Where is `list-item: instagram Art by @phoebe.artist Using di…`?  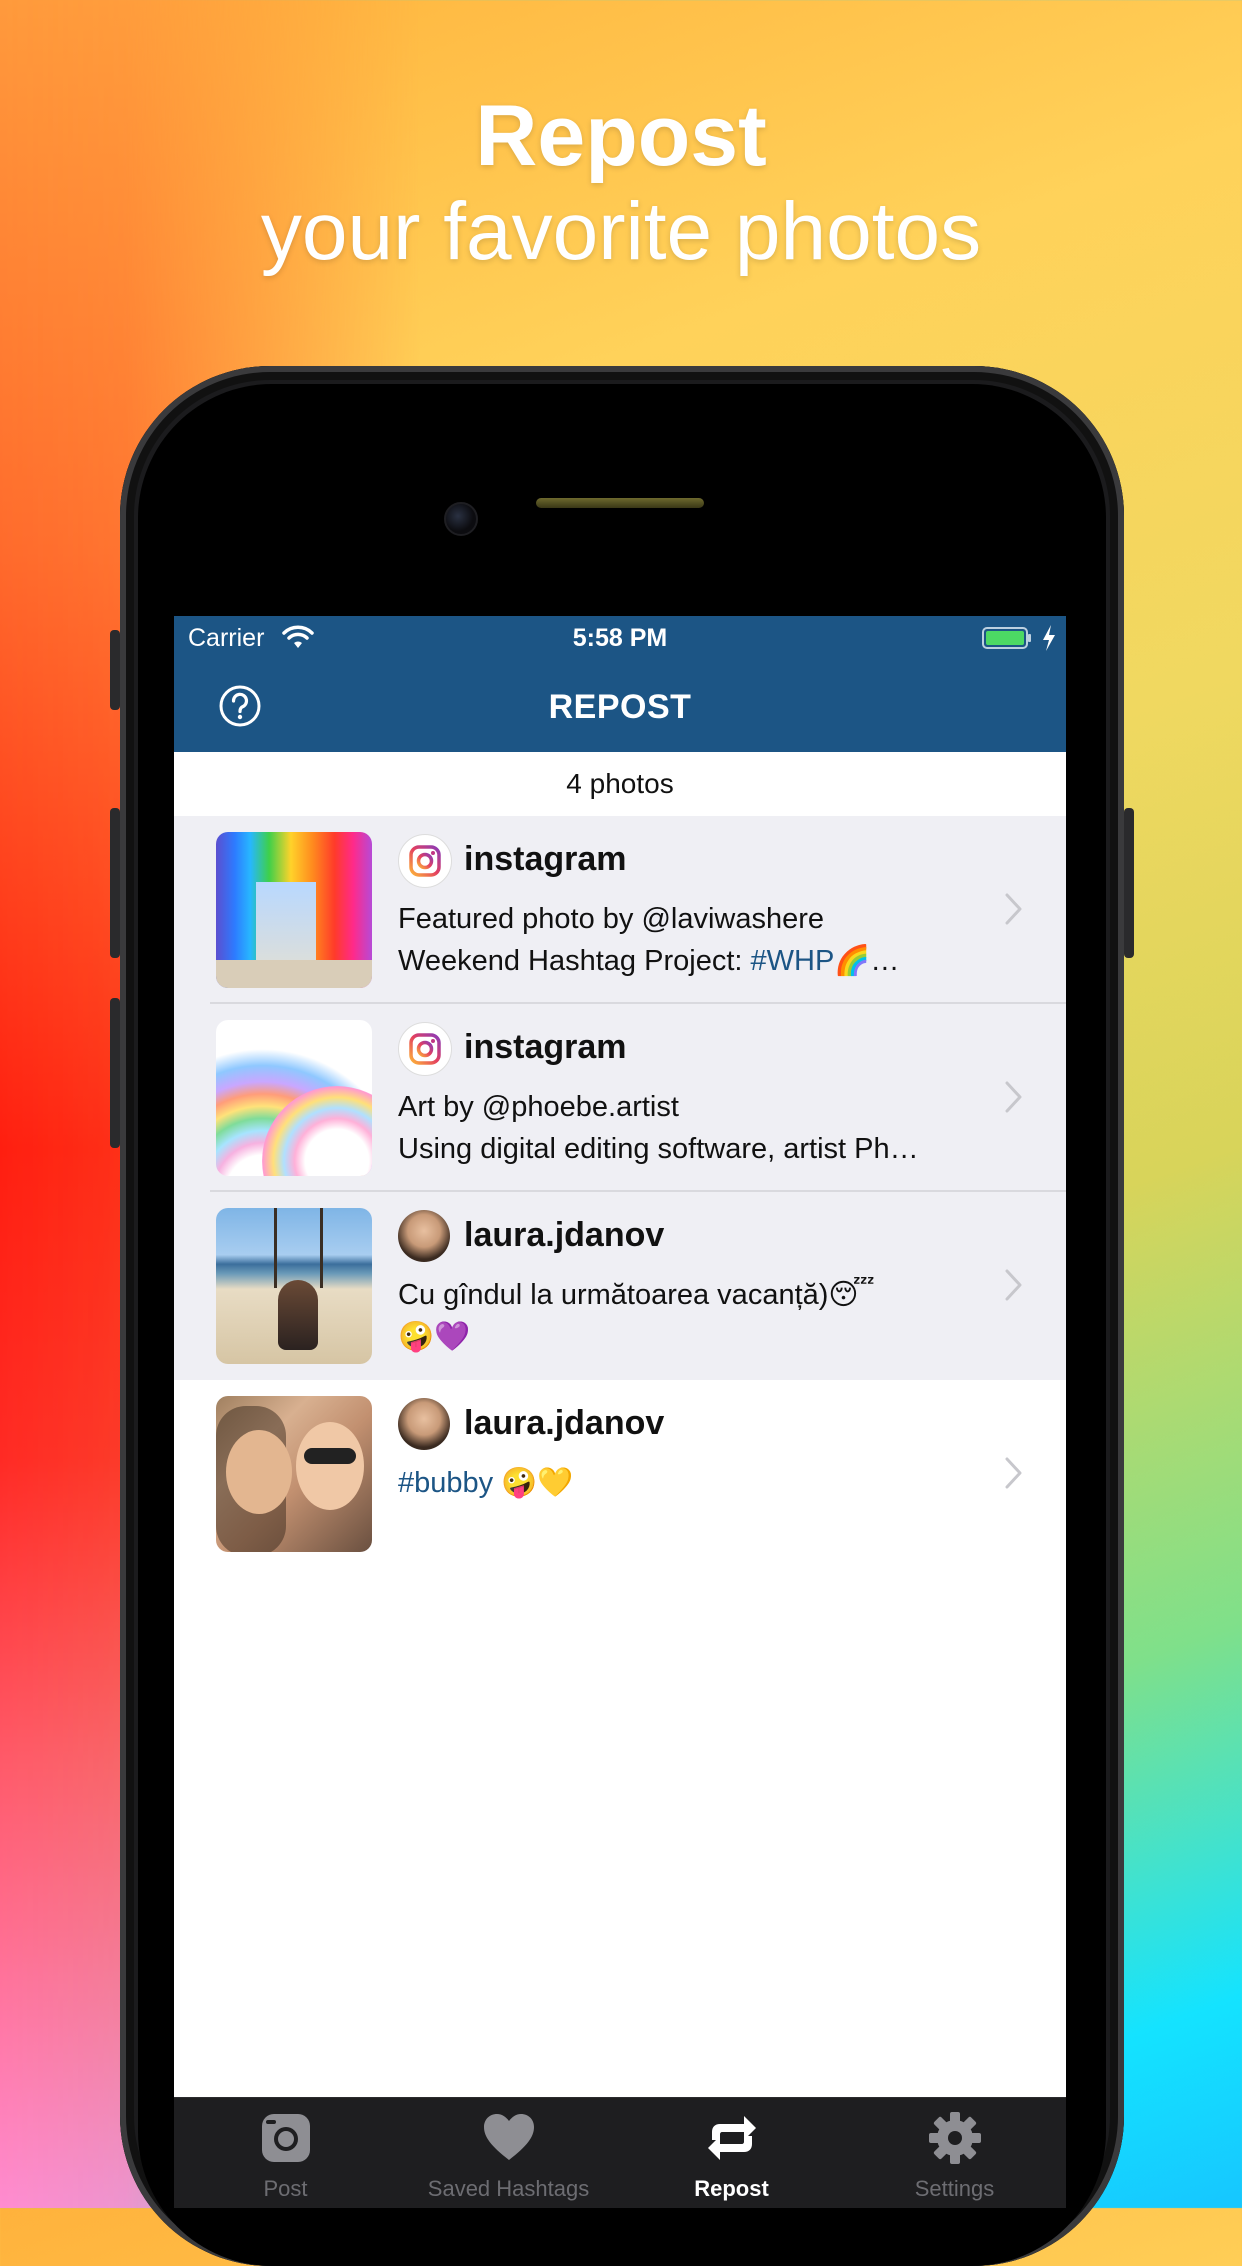 list-item: instagram Art by @phoebe.artist Using di… is located at coordinates (620, 1098).